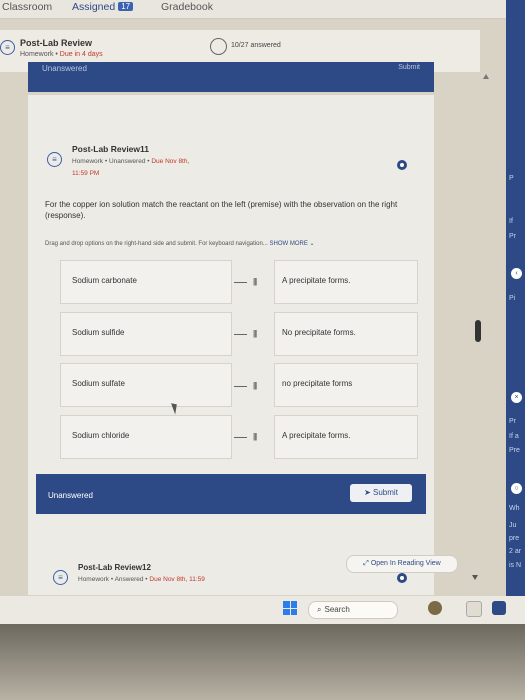 This screenshot has height=700, width=525. Describe the element at coordinates (170, 161) in the screenshot. I see `question-due: Due Nov 8th,` at that location.